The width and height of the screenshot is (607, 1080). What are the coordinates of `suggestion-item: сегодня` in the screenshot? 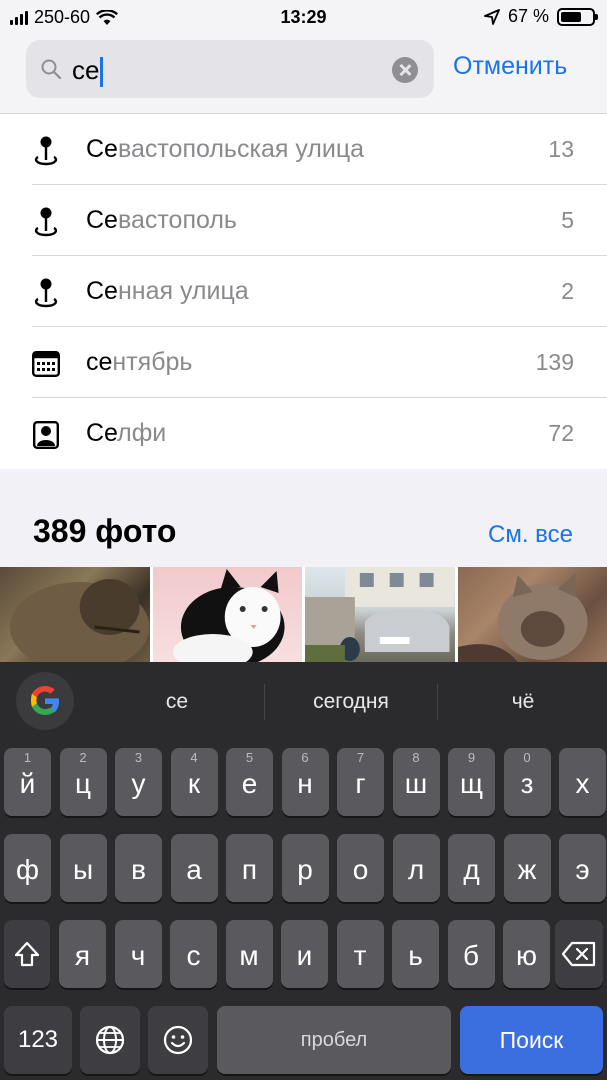 It's located at (351, 702).